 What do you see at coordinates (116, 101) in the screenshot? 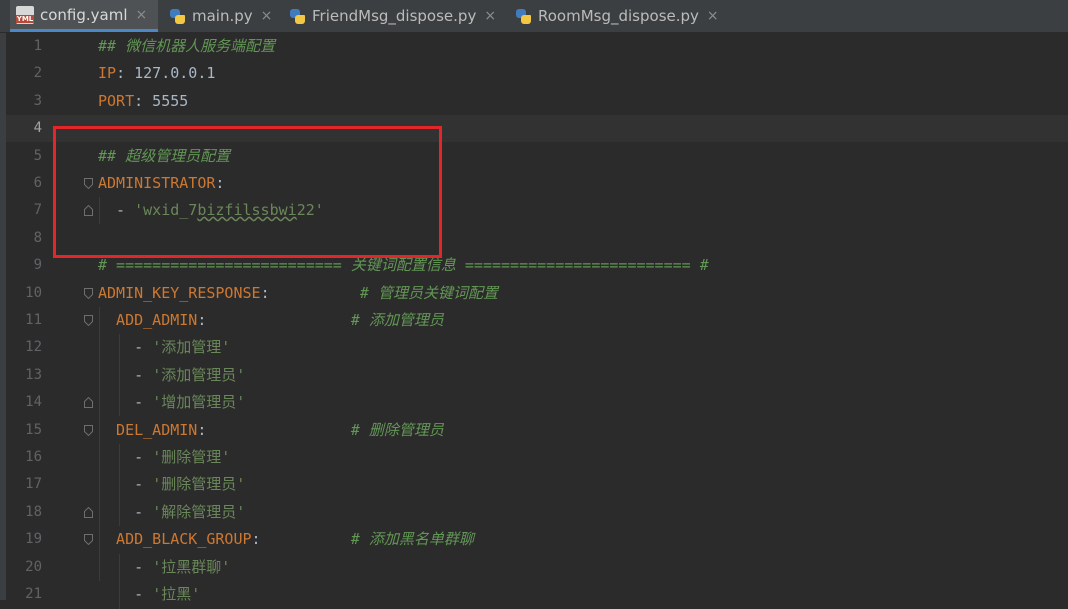
I see `code-token: PORT` at bounding box center [116, 101].